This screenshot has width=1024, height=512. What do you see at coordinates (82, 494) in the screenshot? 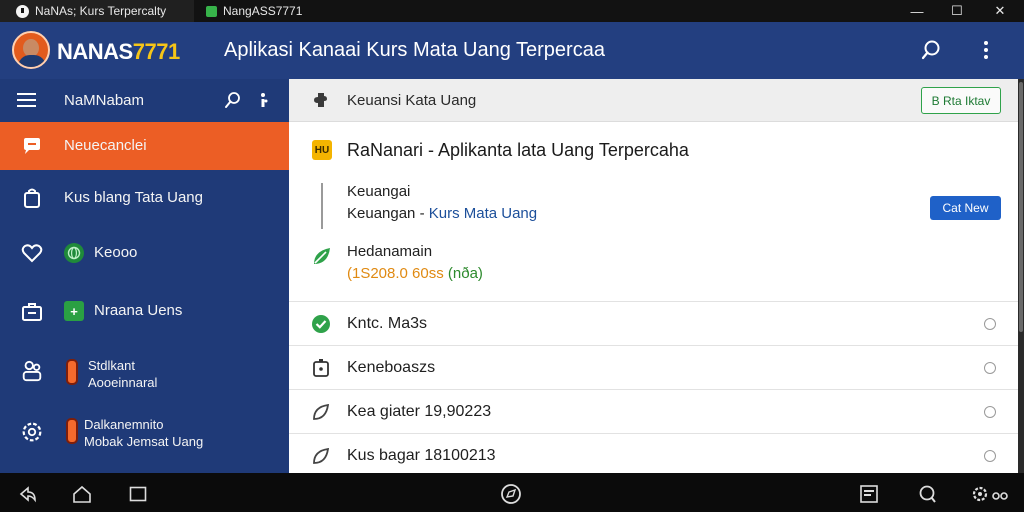
I see `home-button` at bounding box center [82, 494].